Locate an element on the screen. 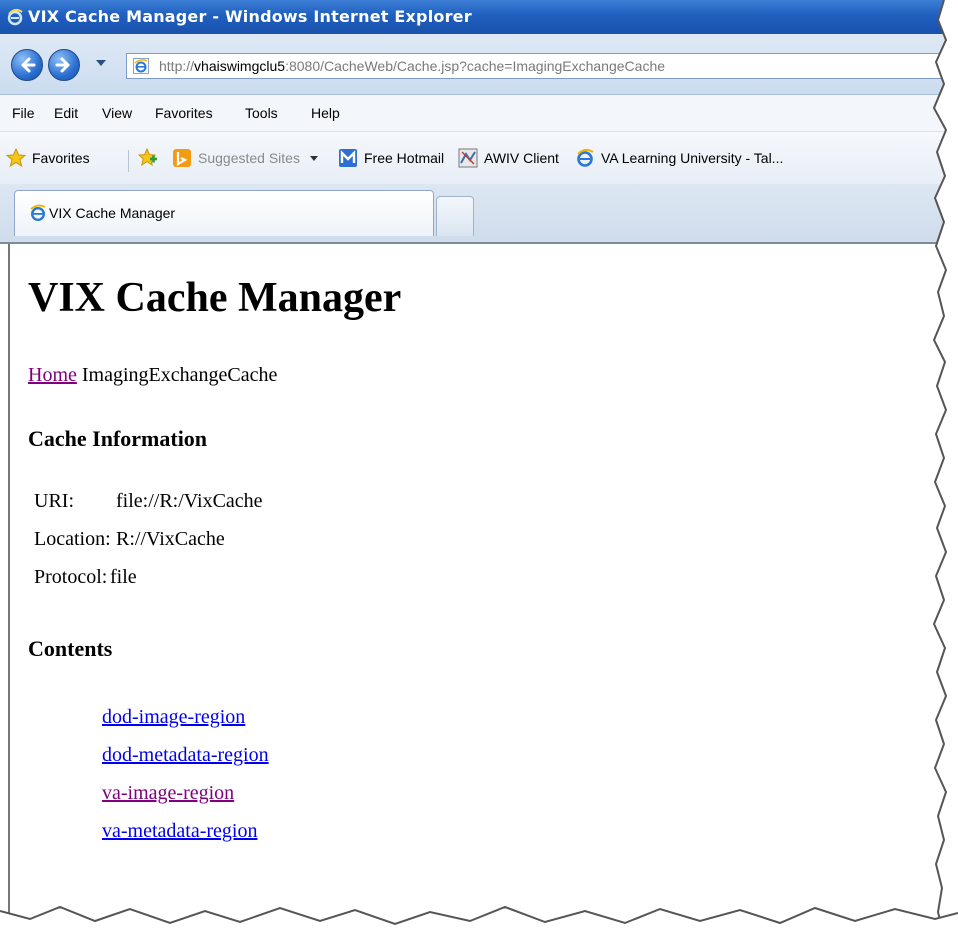 Image resolution: width=958 pixels, height=937 pixels. info-key: URI: is located at coordinates (54, 501).